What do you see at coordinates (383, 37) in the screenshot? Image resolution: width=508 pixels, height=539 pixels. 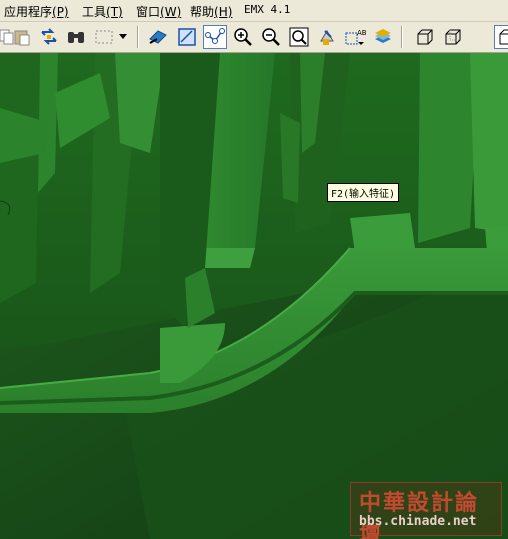 I see `layers-icon` at bounding box center [383, 37].